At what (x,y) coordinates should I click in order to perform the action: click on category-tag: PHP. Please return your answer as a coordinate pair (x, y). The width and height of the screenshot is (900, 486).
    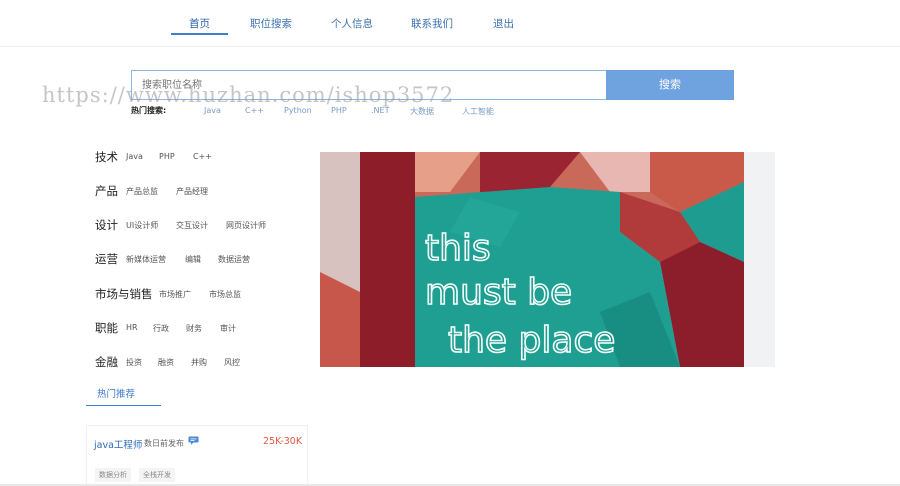
    Looking at the image, I should click on (167, 156).